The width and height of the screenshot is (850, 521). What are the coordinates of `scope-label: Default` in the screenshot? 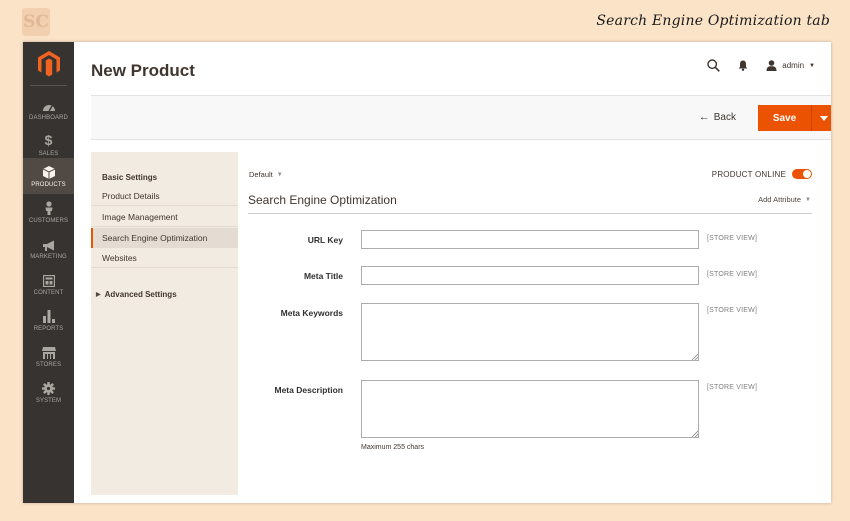 It's located at (261, 174).